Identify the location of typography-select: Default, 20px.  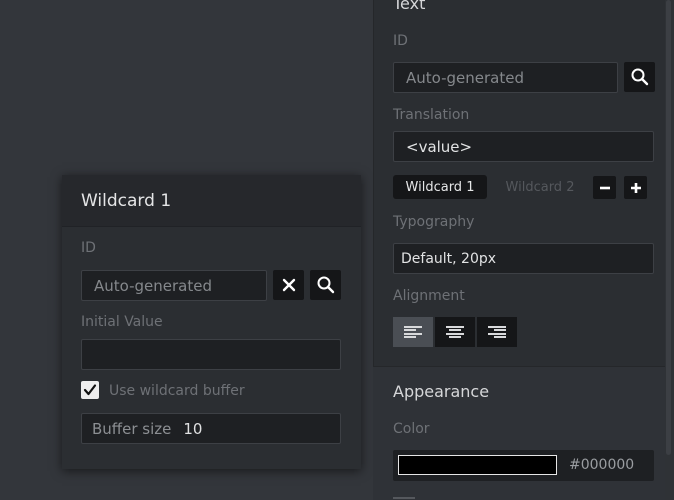
(523, 258).